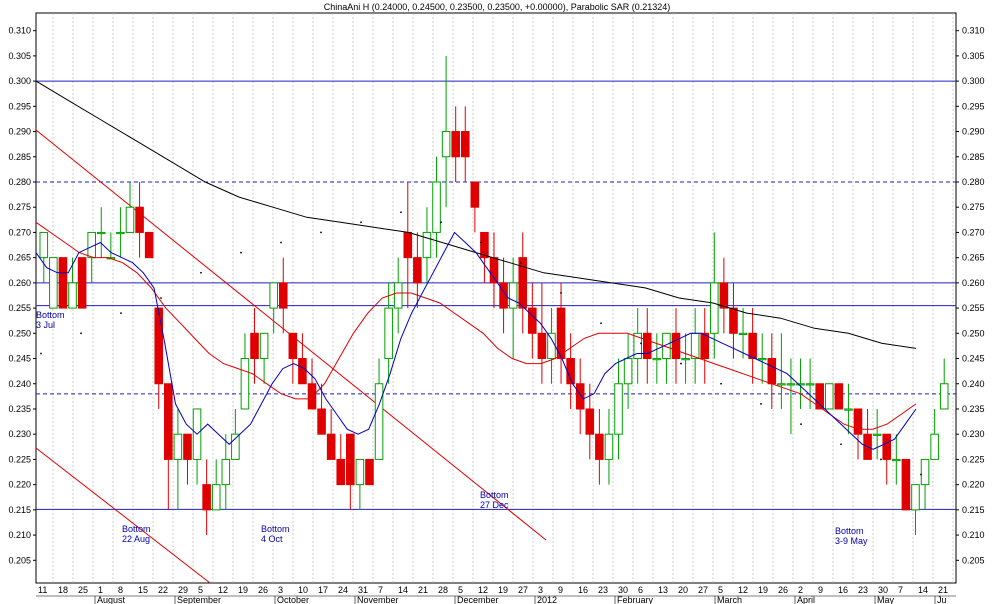 The height and width of the screenshot is (604, 994). I want to click on x-day-label: 14, so click(923, 590).